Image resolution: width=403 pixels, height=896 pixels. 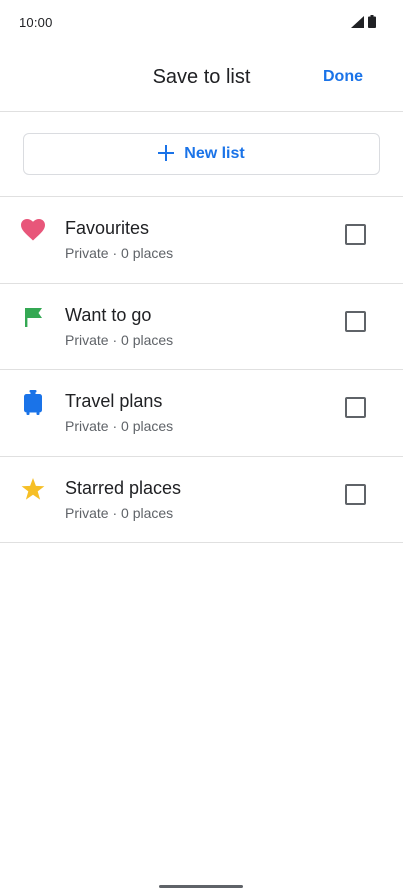 What do you see at coordinates (201, 500) in the screenshot?
I see `list-item-starred-places: Starred places Private · 0 places` at bounding box center [201, 500].